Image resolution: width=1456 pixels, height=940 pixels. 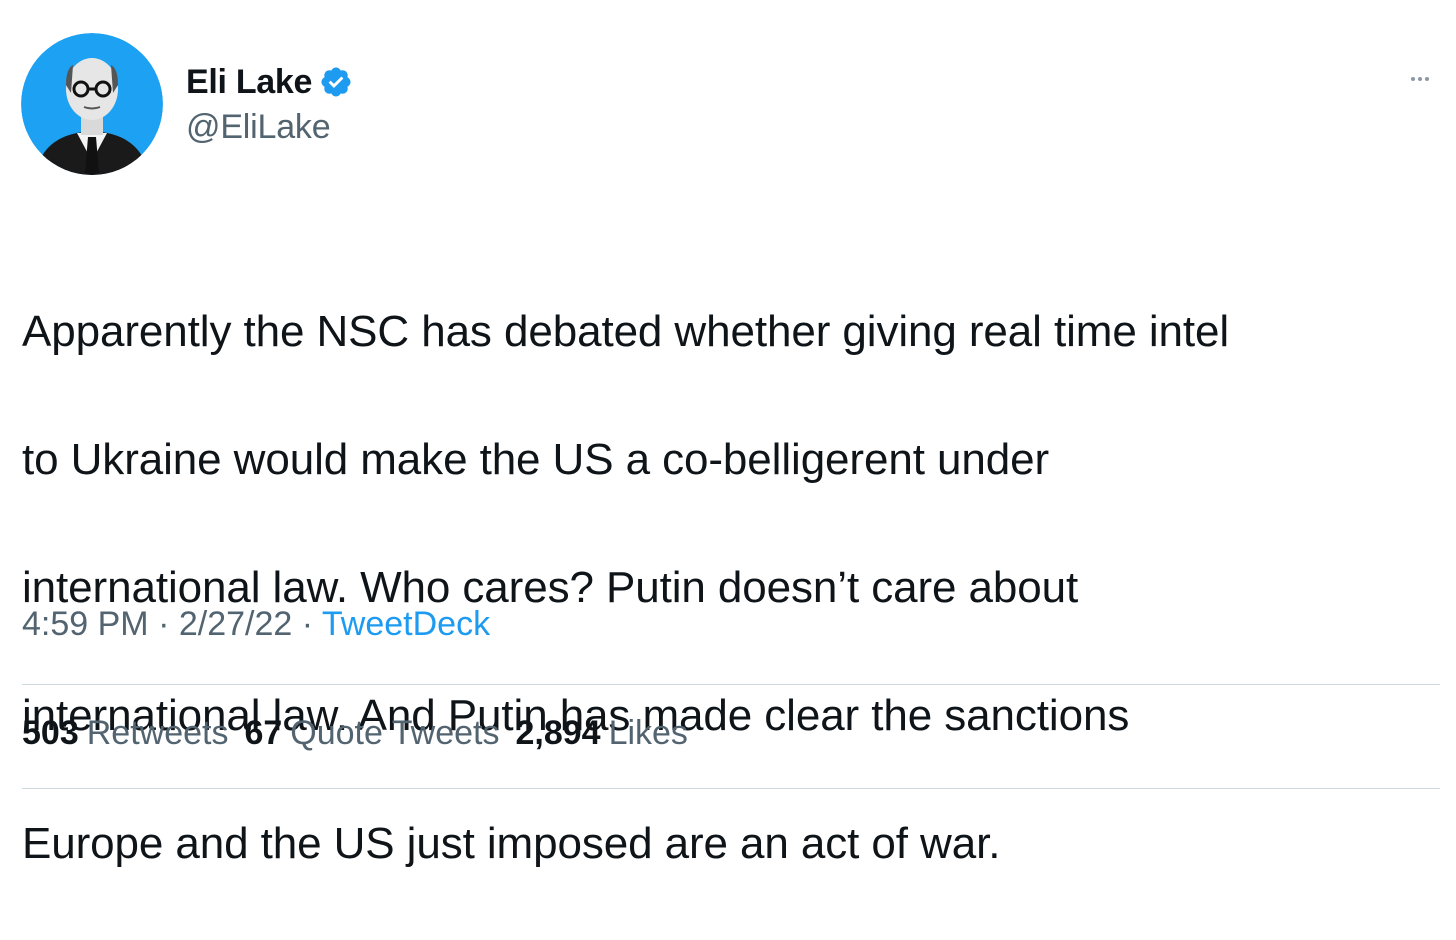 What do you see at coordinates (648, 733) in the screenshot?
I see `likes-label: Likes` at bounding box center [648, 733].